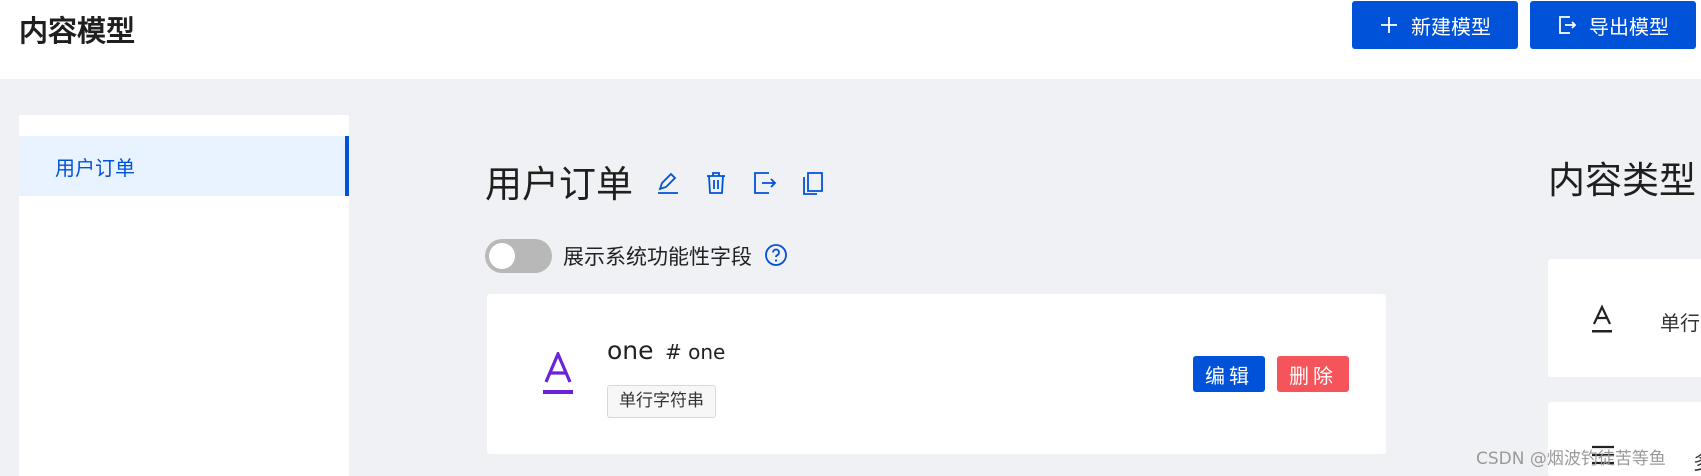 The width and height of the screenshot is (1701, 476). I want to click on system-fields-toggle, so click(518, 256).